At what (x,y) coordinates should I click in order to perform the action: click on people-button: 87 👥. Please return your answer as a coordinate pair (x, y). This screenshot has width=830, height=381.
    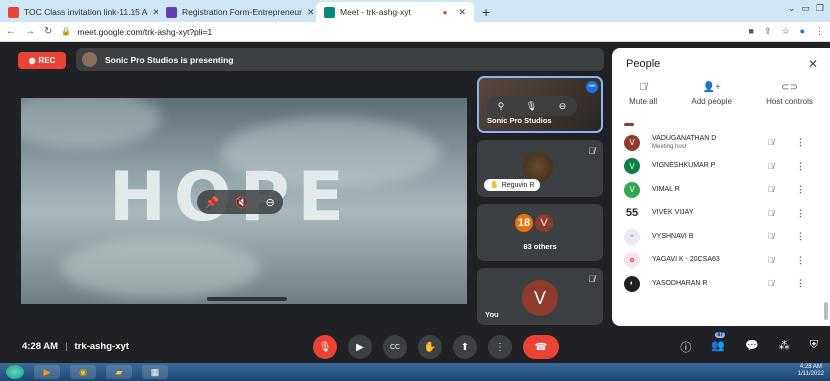
    Looking at the image, I should click on (718, 343).